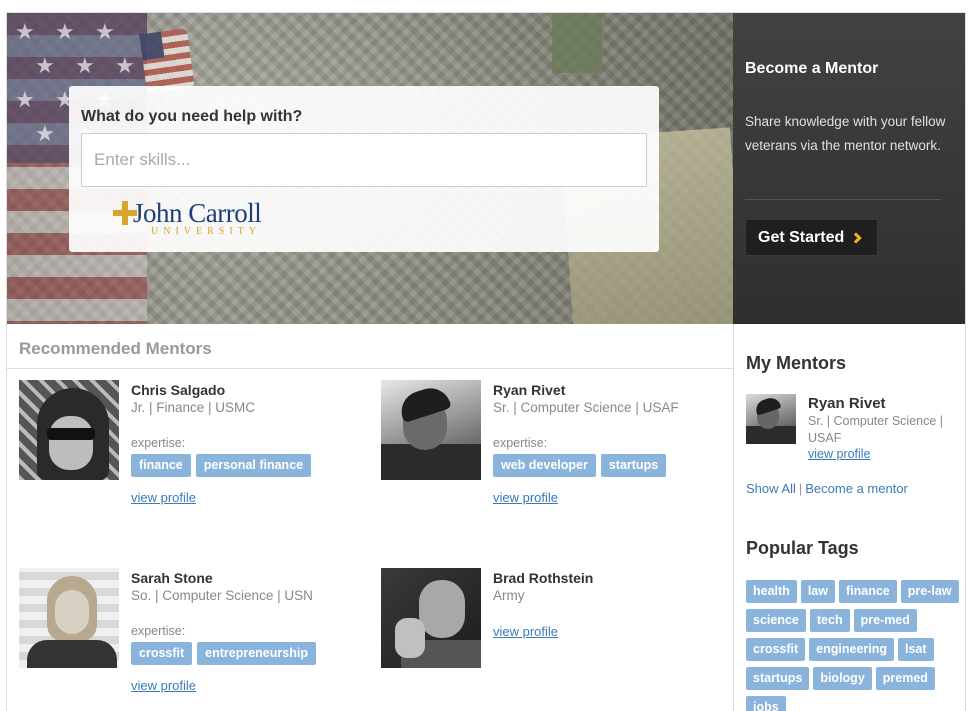 The width and height of the screenshot is (971, 711). Describe the element at coordinates (577, 43) in the screenshot. I see `uniform-strap` at that location.